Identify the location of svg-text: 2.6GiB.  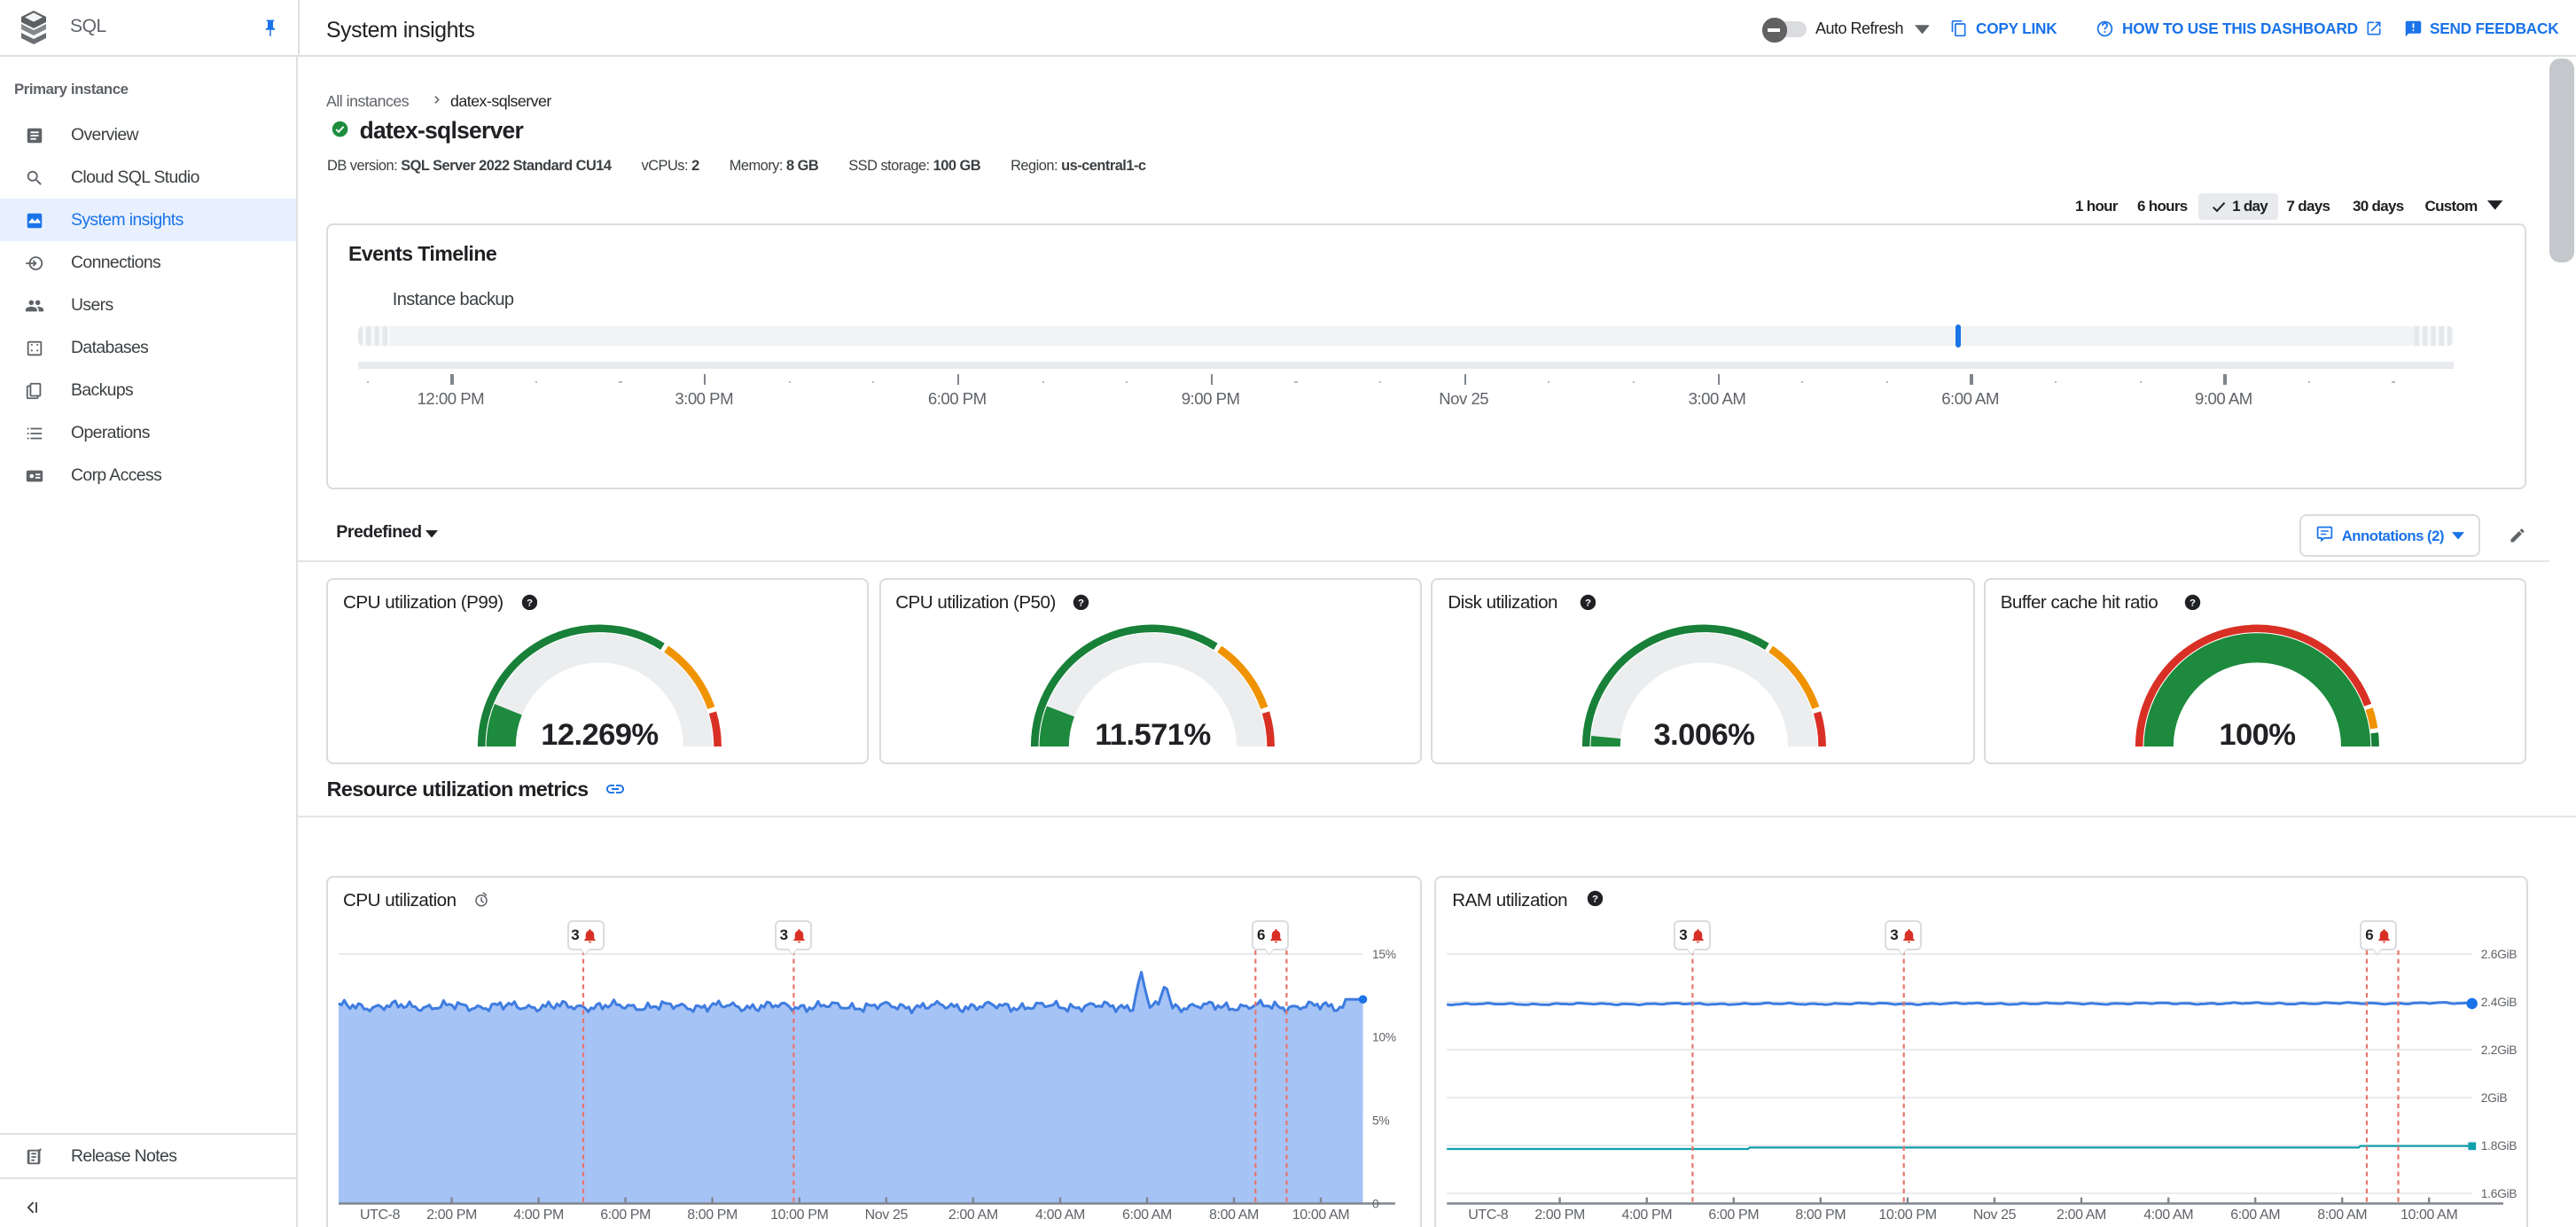
(2498, 955).